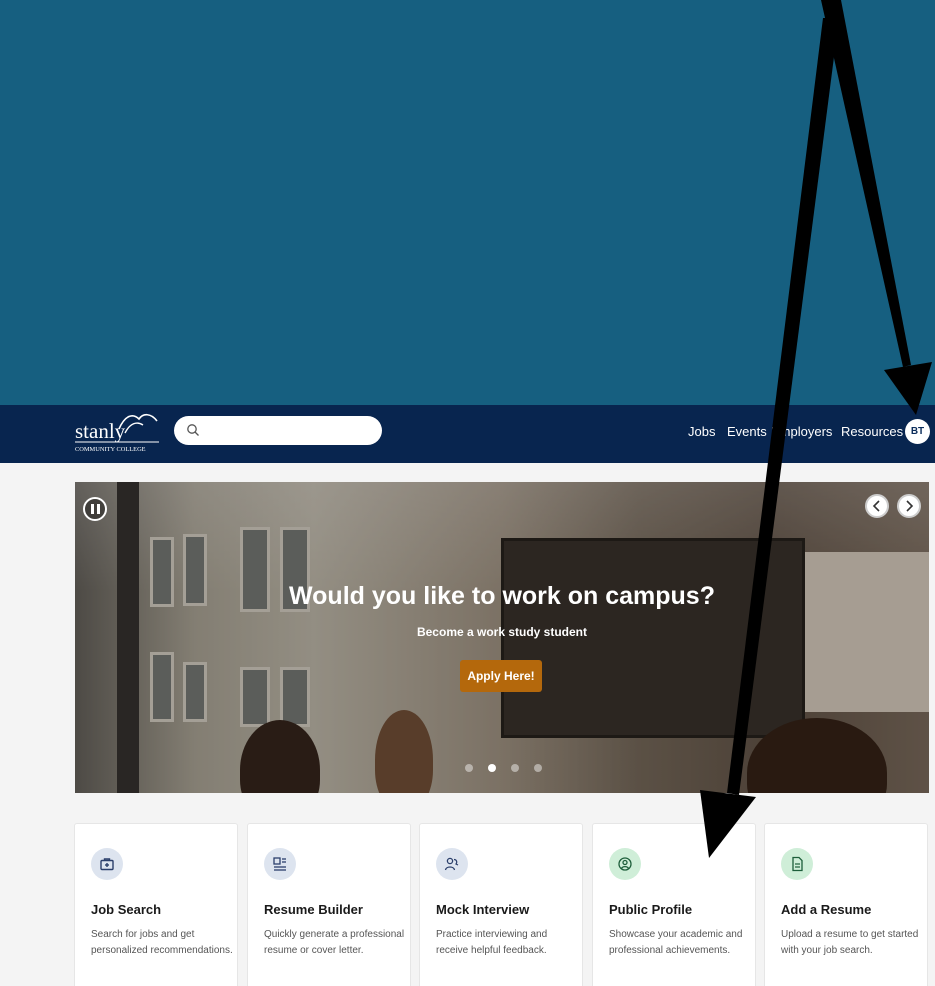 The image size is (935, 986). I want to click on hero-subtitle: Become a work study student, so click(502, 632).